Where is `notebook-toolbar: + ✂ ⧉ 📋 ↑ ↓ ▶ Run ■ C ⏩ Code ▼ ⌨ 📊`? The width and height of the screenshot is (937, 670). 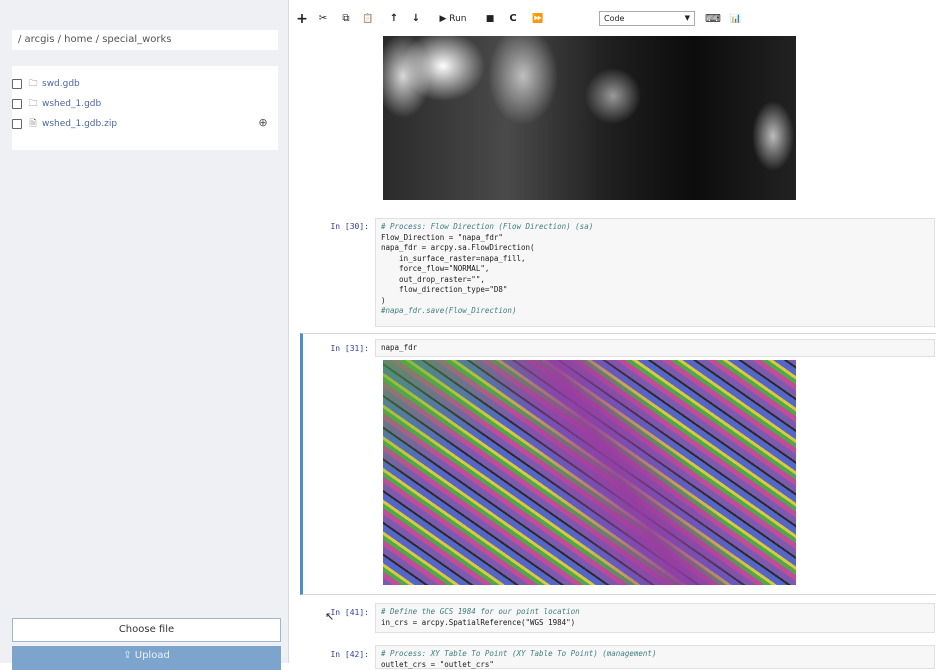 notebook-toolbar: + ✂ ⧉ 📋 ↑ ↓ ▶ Run ■ C ⏩ Code ▼ ⌨ 📊 is located at coordinates (613, 19).